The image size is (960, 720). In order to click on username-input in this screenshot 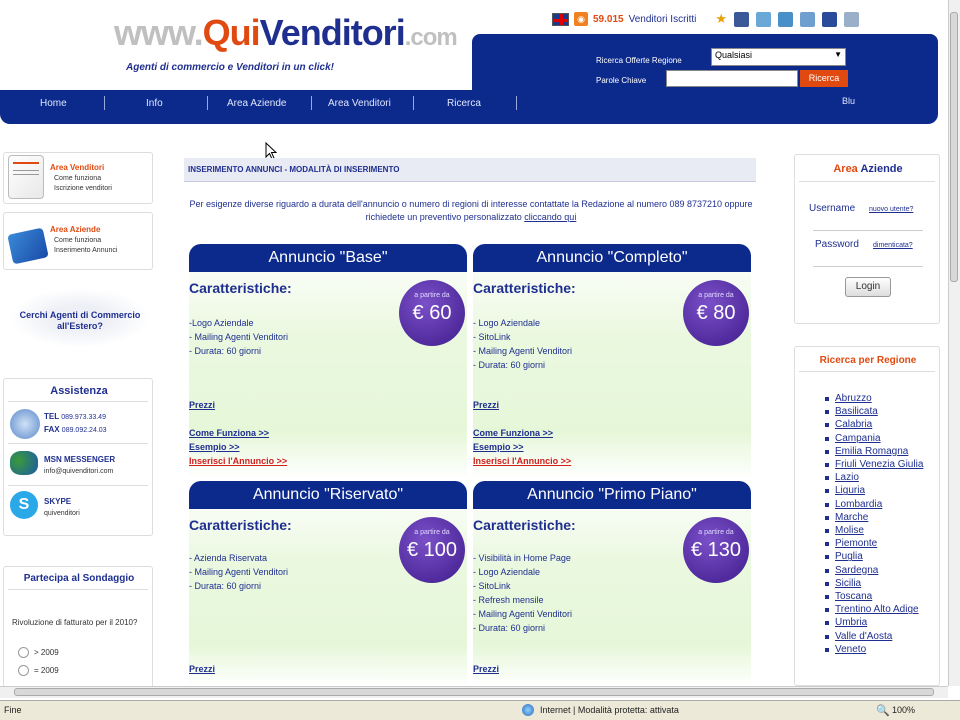, I will do `click(868, 224)`.